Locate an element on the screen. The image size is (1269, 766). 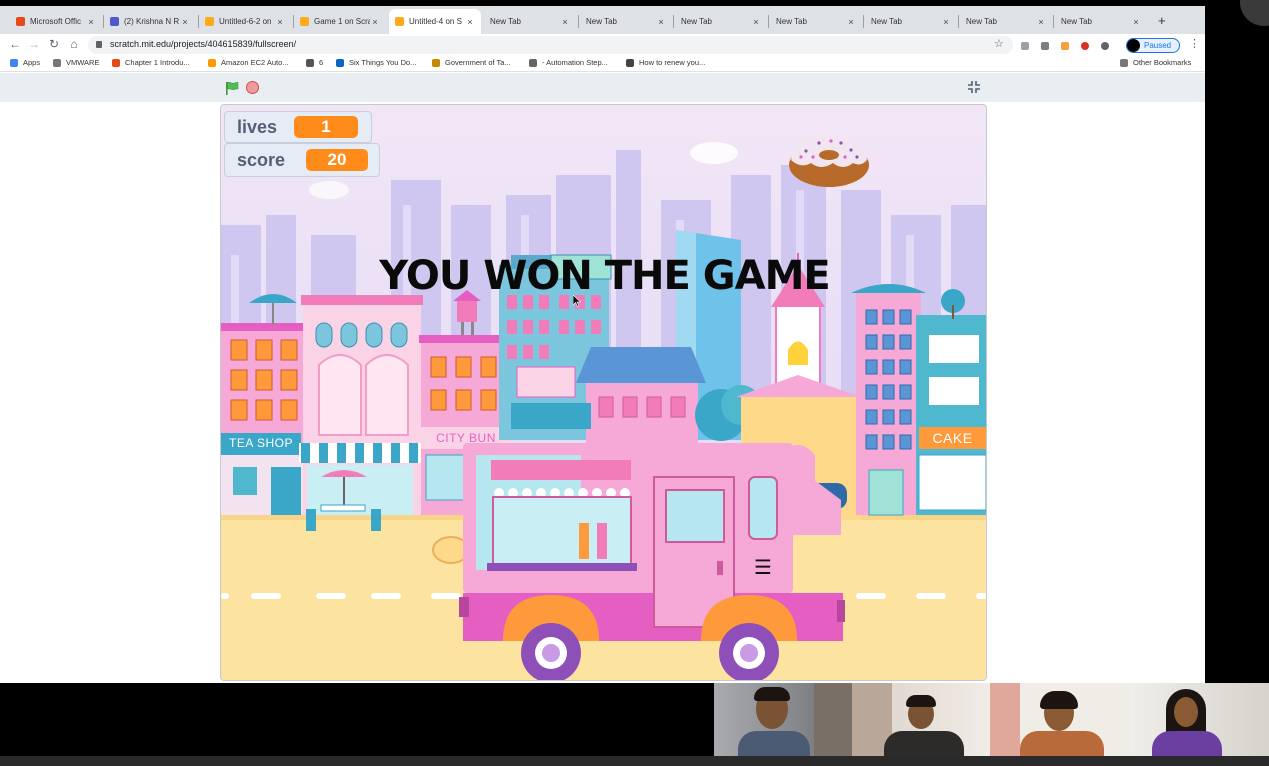
score-monitor: score 20 is located at coordinates (302, 160).